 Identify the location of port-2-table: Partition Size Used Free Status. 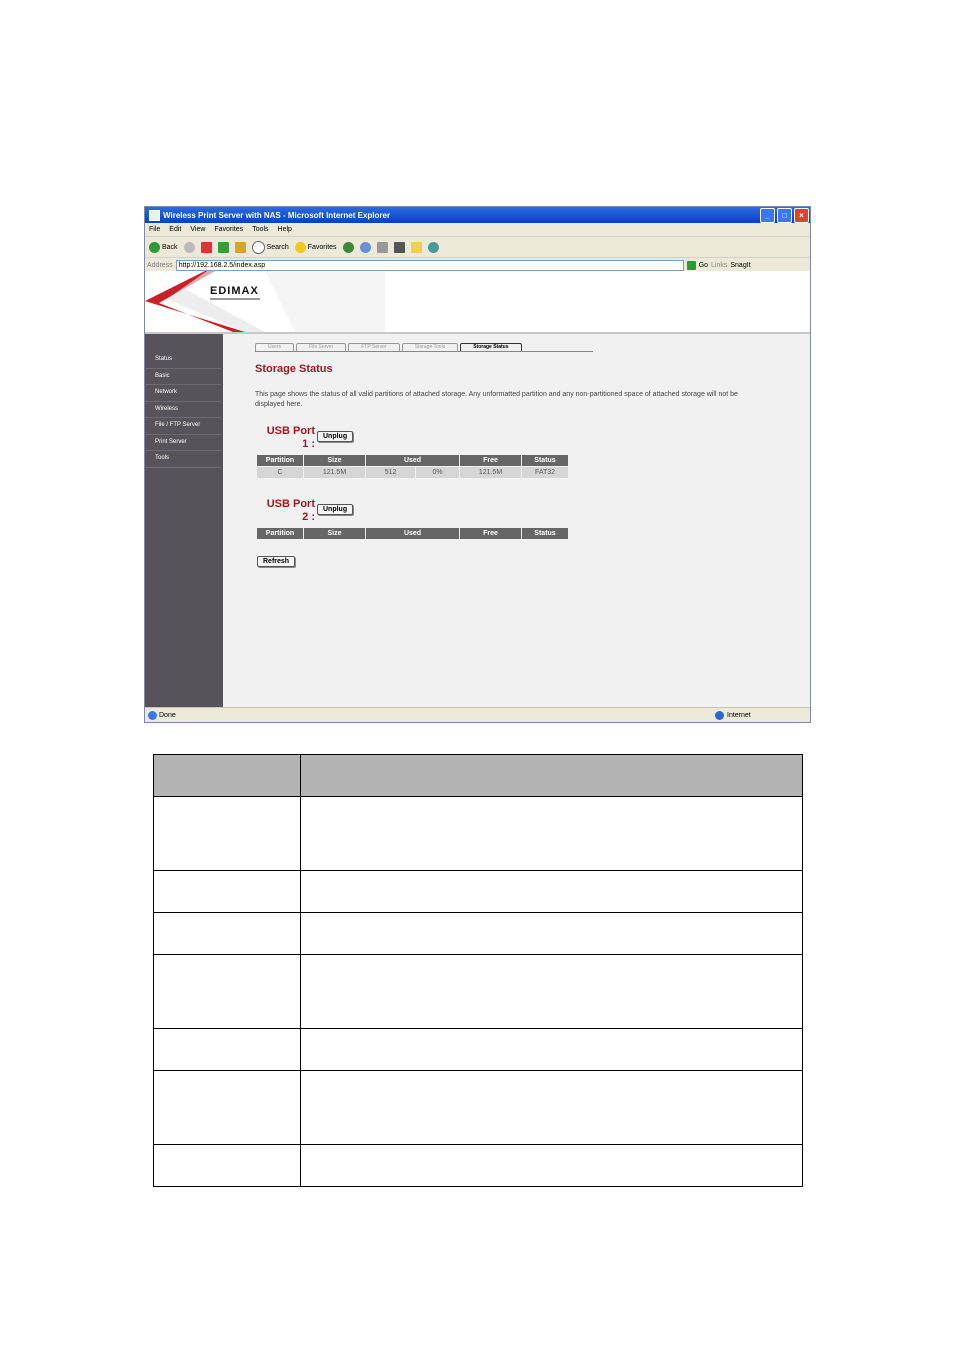
(412, 533).